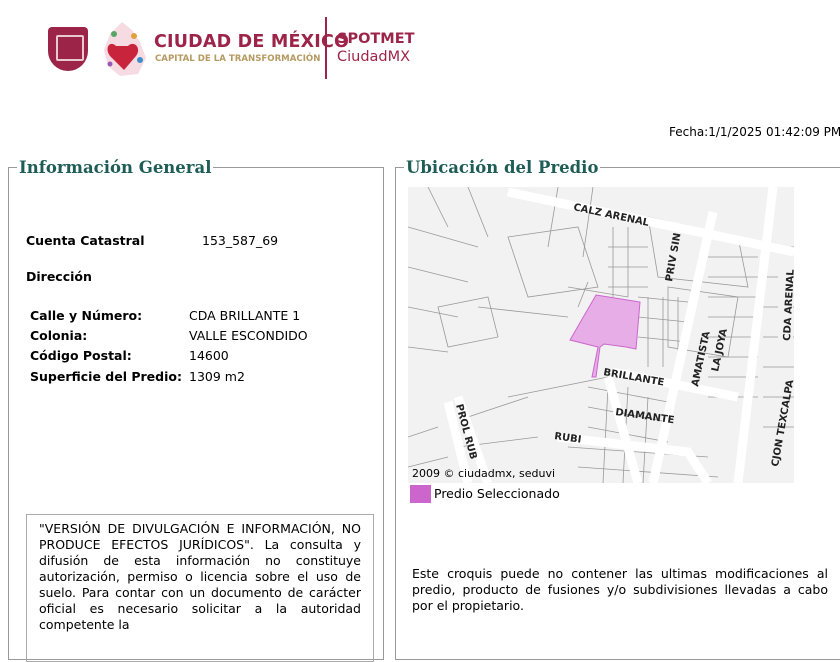 The width and height of the screenshot is (840, 662). What do you see at coordinates (240, 240) in the screenshot?
I see `cuenta-value: 153_587_69` at bounding box center [240, 240].